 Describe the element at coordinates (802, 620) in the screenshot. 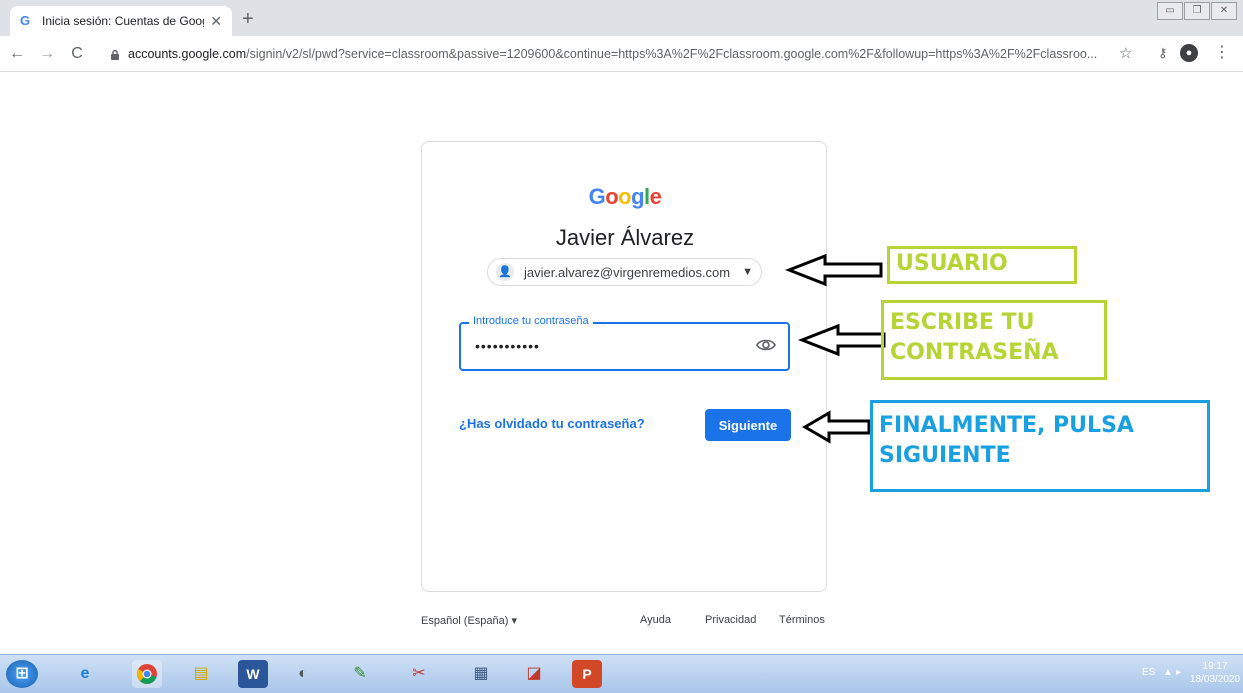

I see `terms-link: Términos` at that location.